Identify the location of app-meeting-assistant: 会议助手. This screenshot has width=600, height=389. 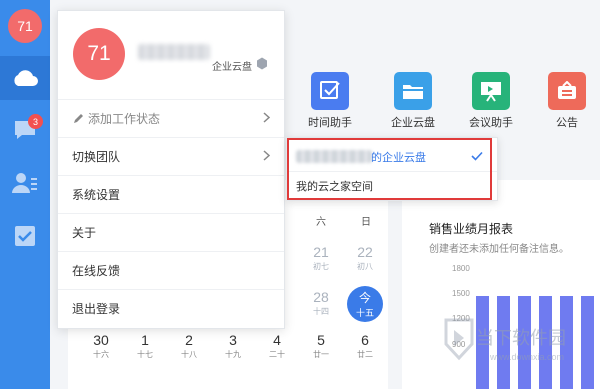
(491, 101).